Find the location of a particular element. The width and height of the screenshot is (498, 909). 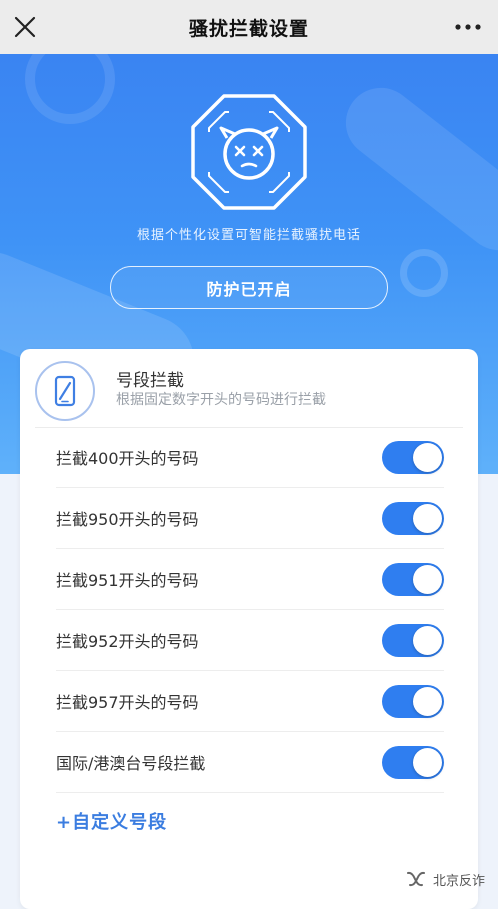

watermark: 北京反诈 is located at coordinates (445, 879).